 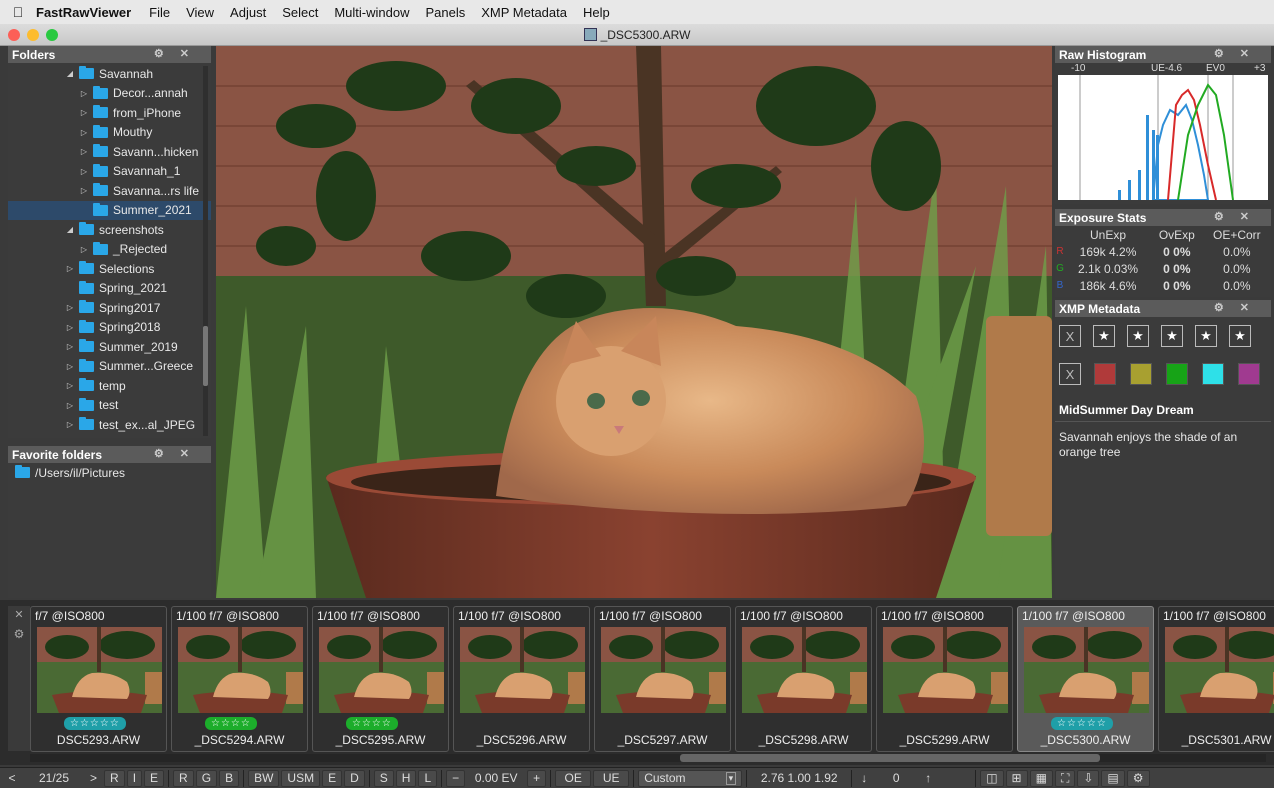 What do you see at coordinates (803, 679) in the screenshot?
I see `filmstrip-thumbnail: 1/100 f/7 @ISO800 _DSC5298.ARW` at bounding box center [803, 679].